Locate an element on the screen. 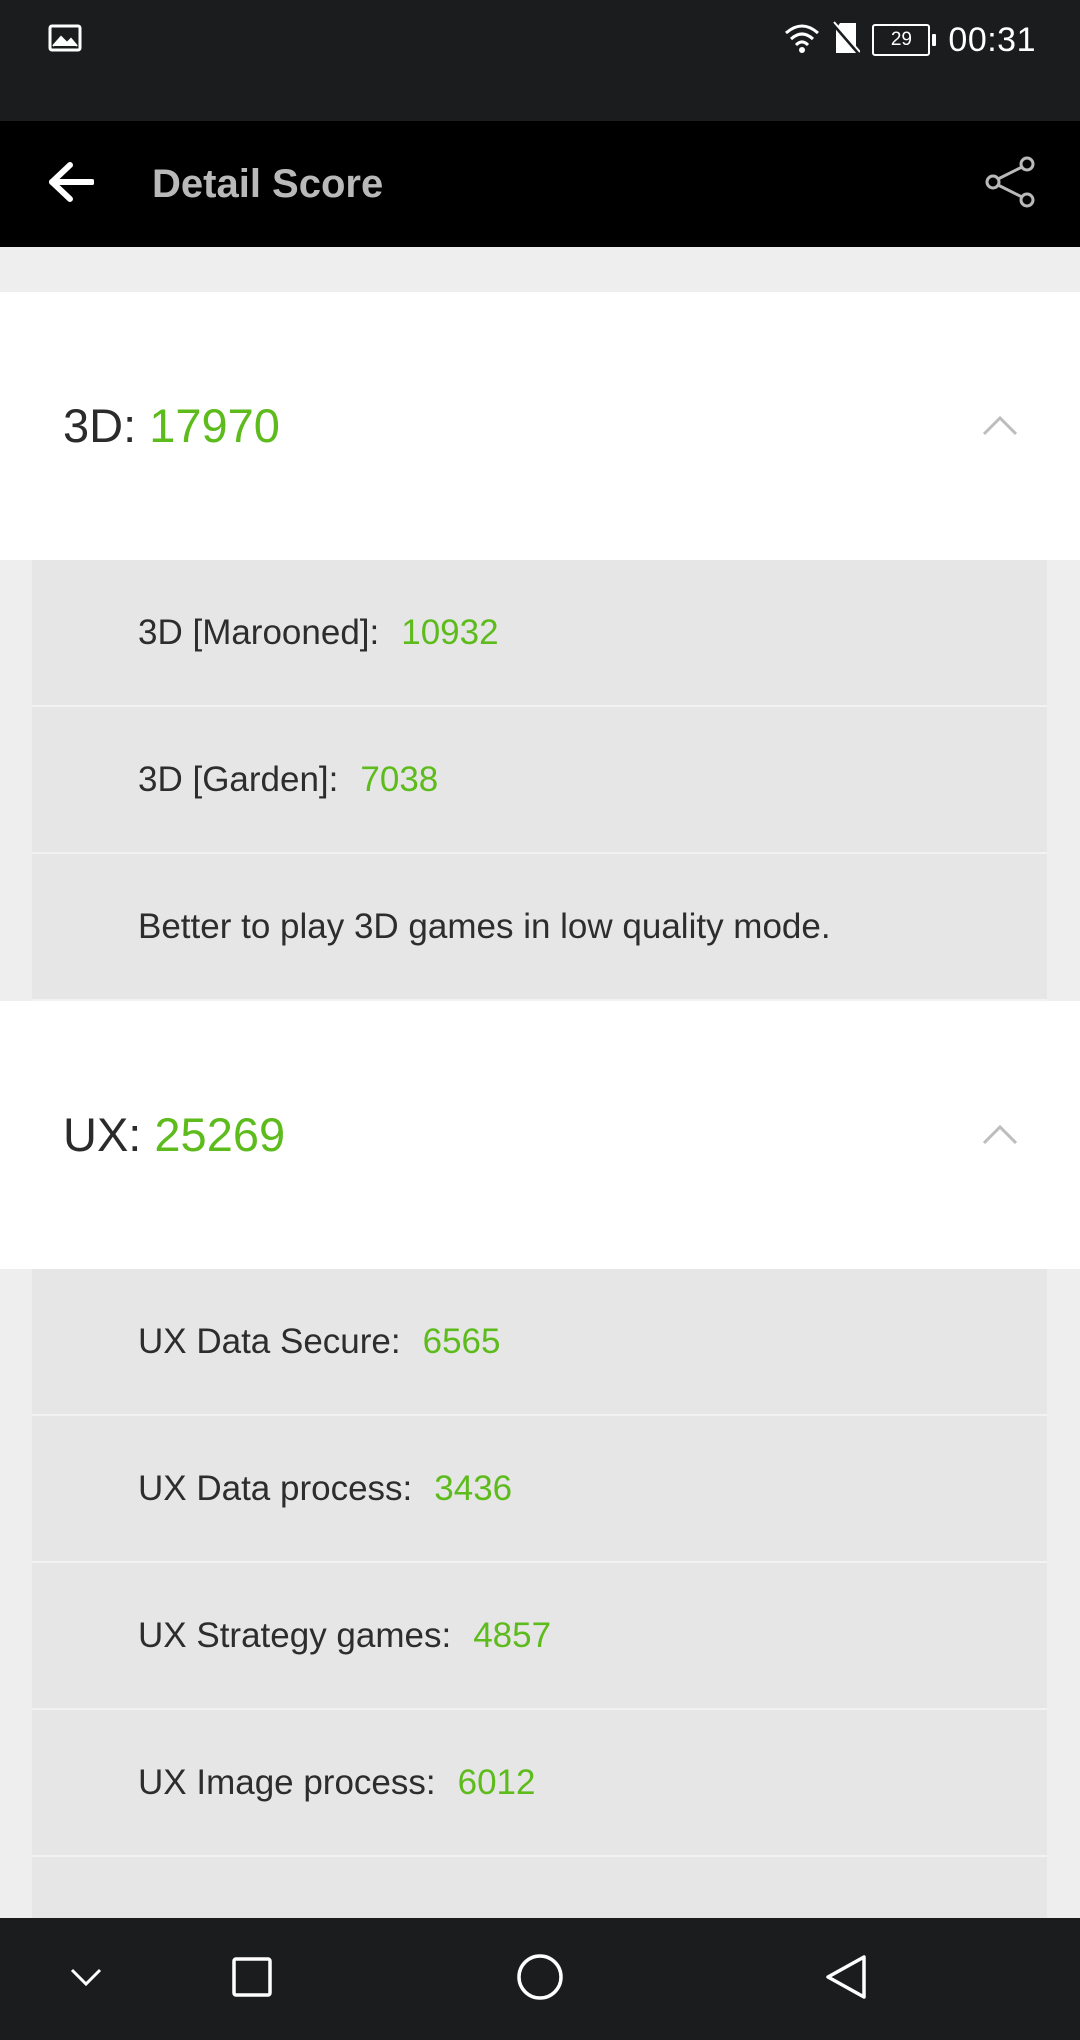 The height and width of the screenshot is (2040, 1080). status-icons: 29 00:31 is located at coordinates (910, 40).